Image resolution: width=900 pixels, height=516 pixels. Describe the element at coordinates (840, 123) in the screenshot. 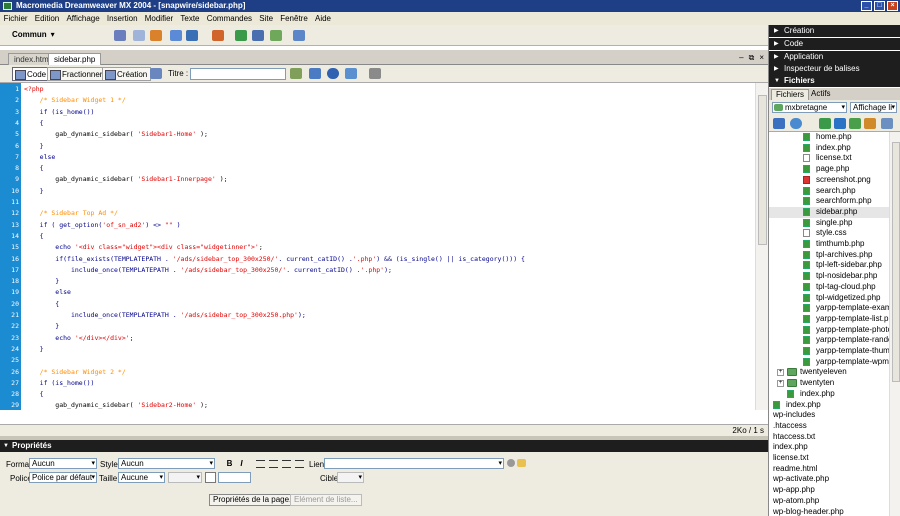

I see `put-files-icon` at that location.